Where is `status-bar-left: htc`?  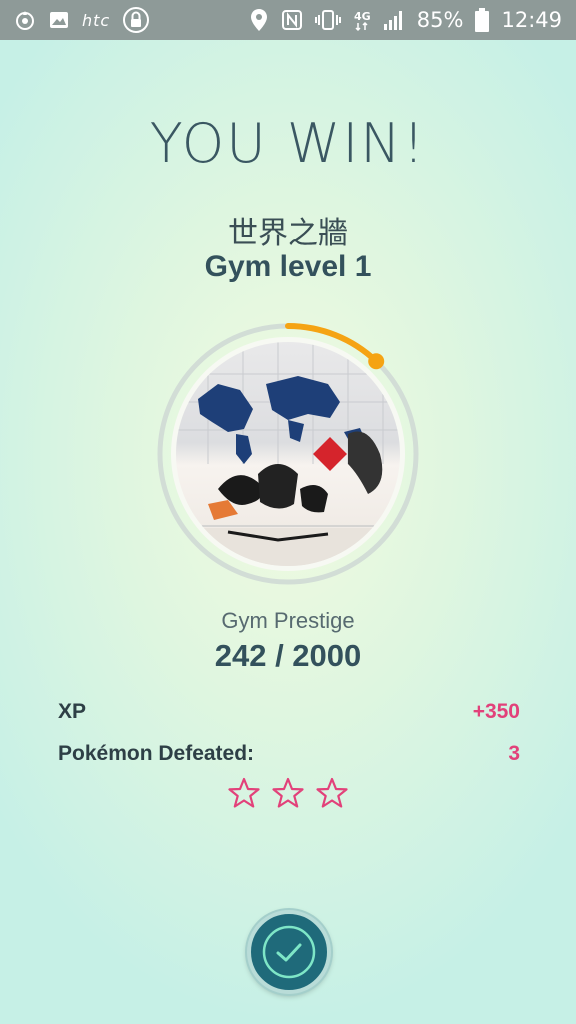
status-bar-left: htc is located at coordinates (82, 20).